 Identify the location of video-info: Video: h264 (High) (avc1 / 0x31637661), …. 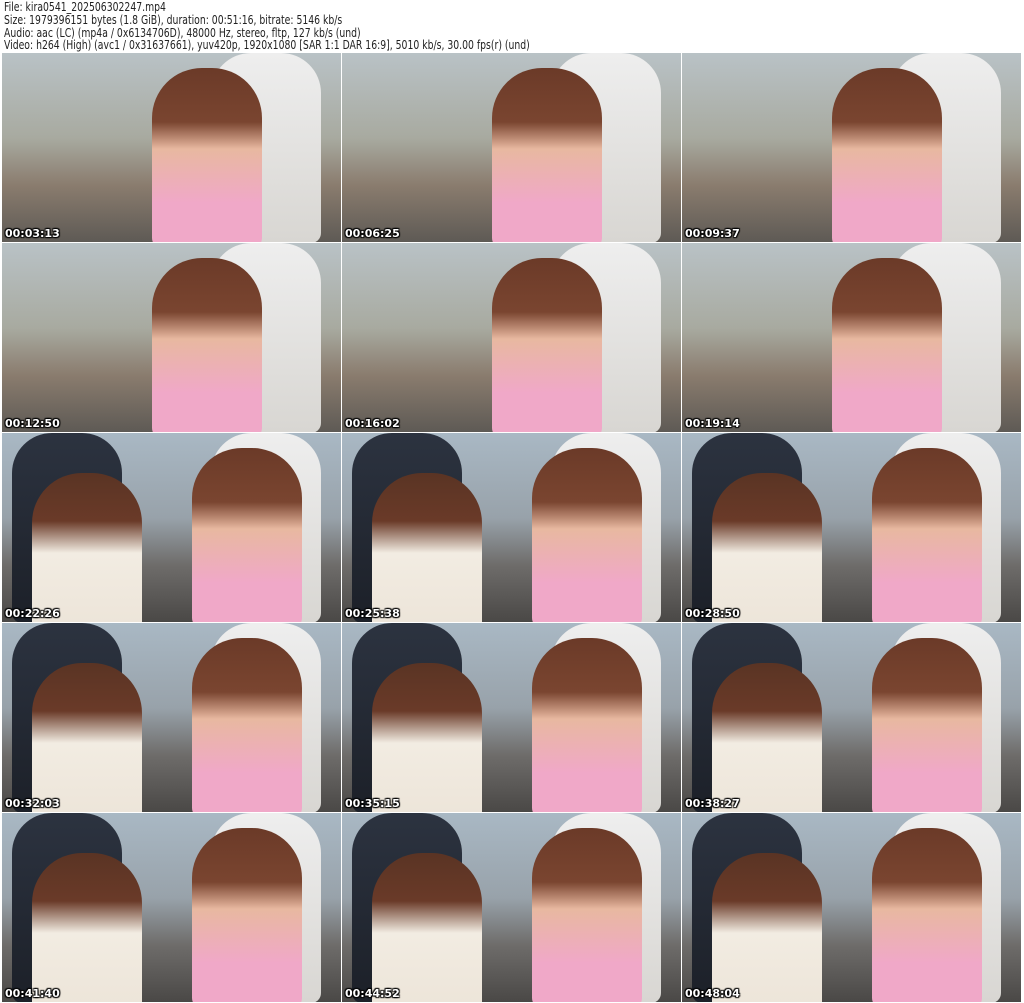
(267, 45).